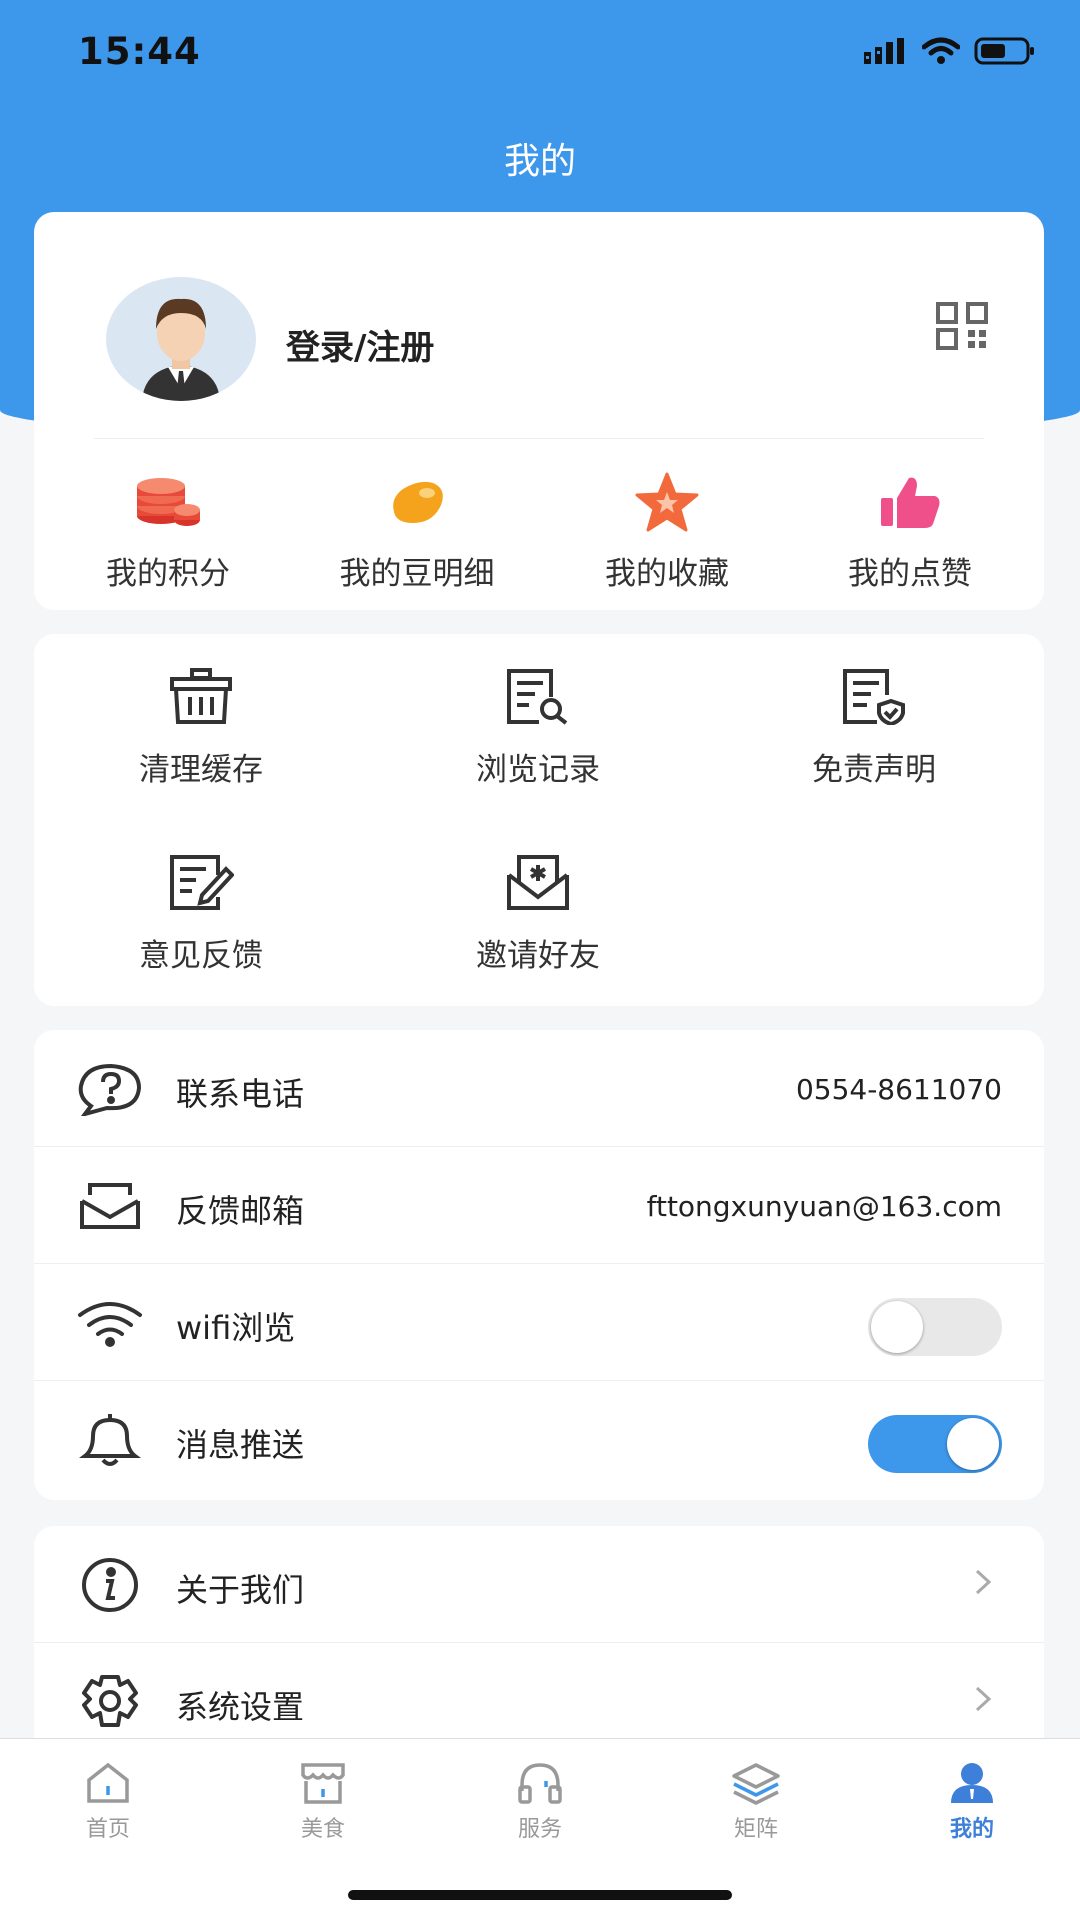 This screenshot has height=1920, width=1080. What do you see at coordinates (539, 438) in the screenshot?
I see `profile-divider` at bounding box center [539, 438].